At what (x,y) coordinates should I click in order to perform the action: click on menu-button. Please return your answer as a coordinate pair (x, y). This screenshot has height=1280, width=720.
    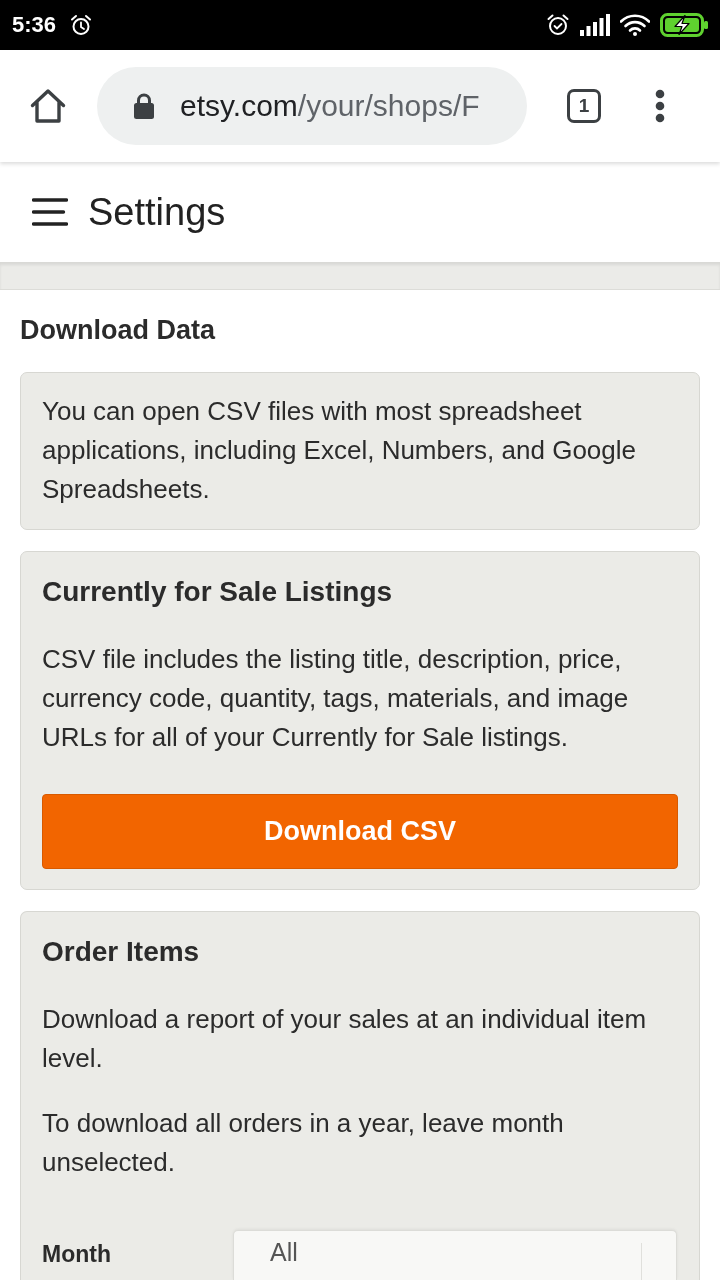
    Looking at the image, I should click on (50, 212).